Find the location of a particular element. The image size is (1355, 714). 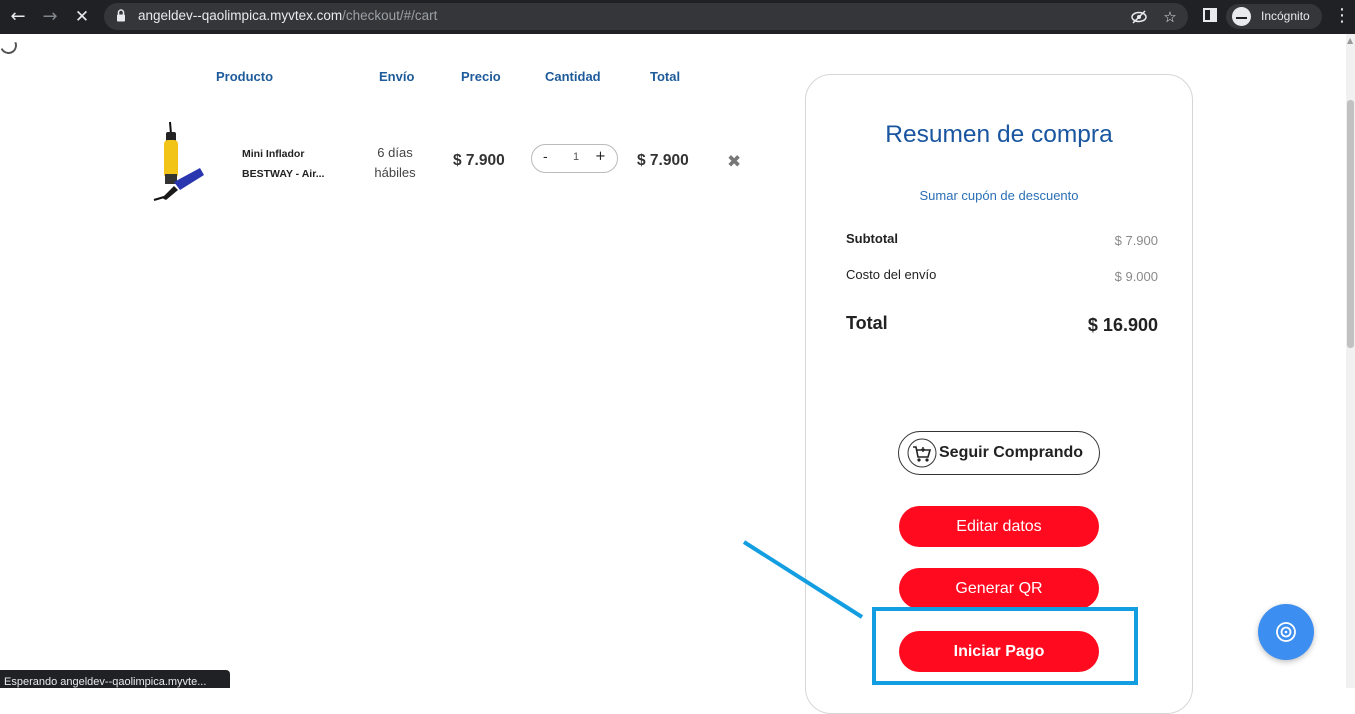

shipping-label: Costo del envío is located at coordinates (891, 274).